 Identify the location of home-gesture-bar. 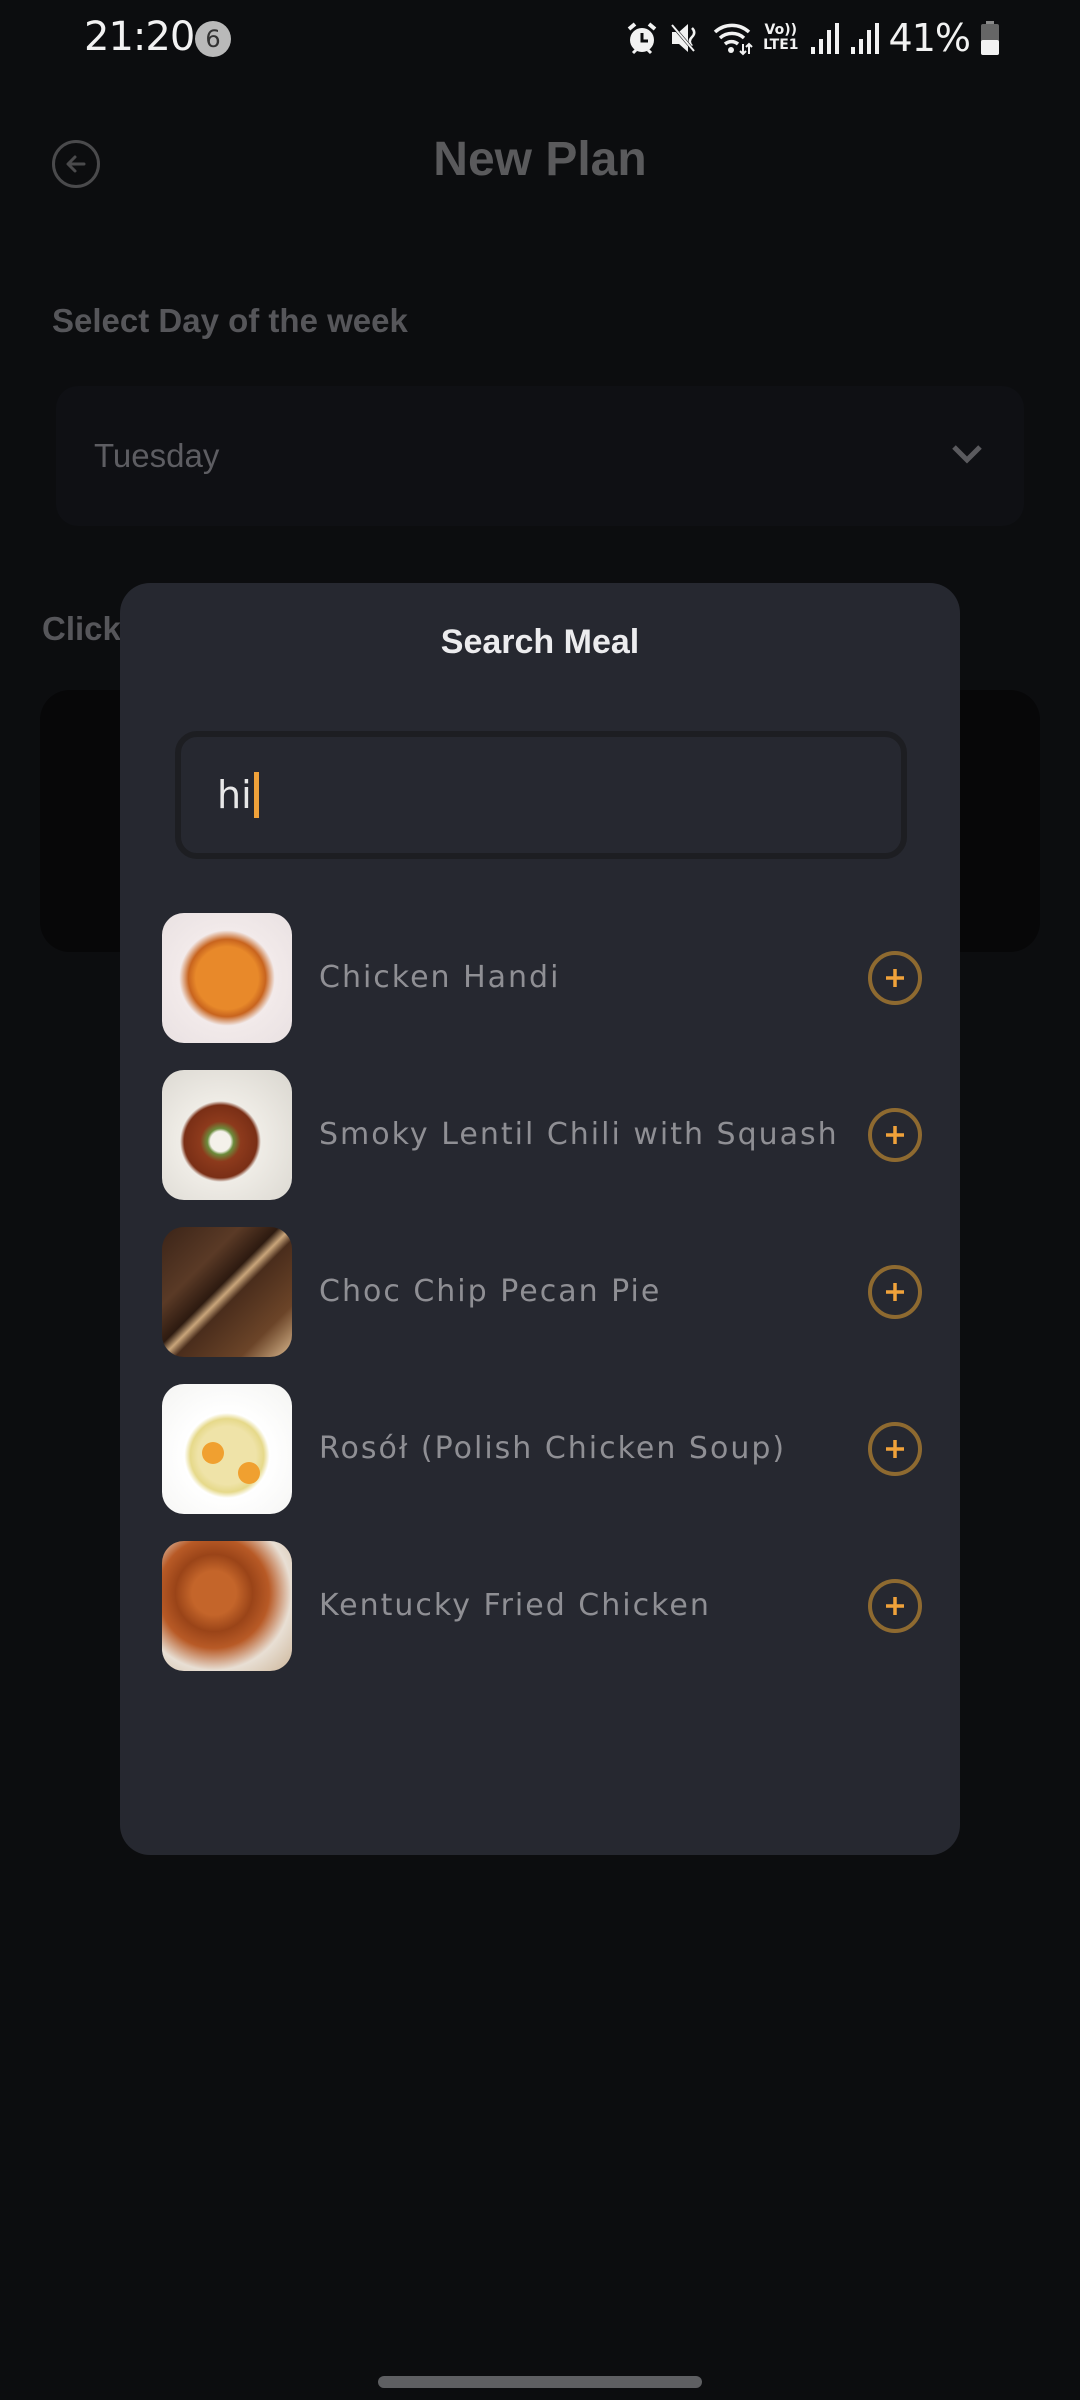
(540, 2382).